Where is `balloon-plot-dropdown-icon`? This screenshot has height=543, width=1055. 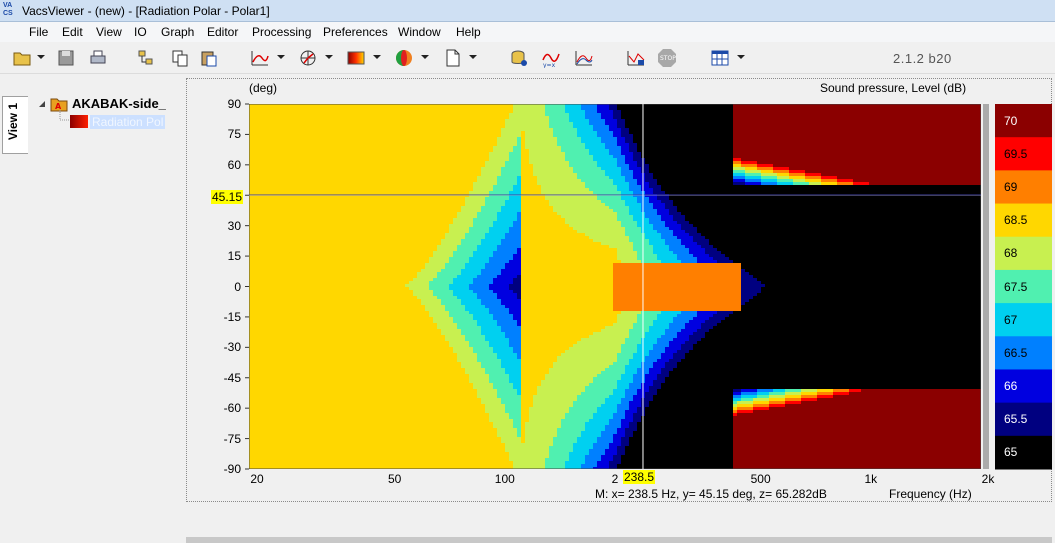
balloon-plot-dropdown-icon is located at coordinates (425, 57).